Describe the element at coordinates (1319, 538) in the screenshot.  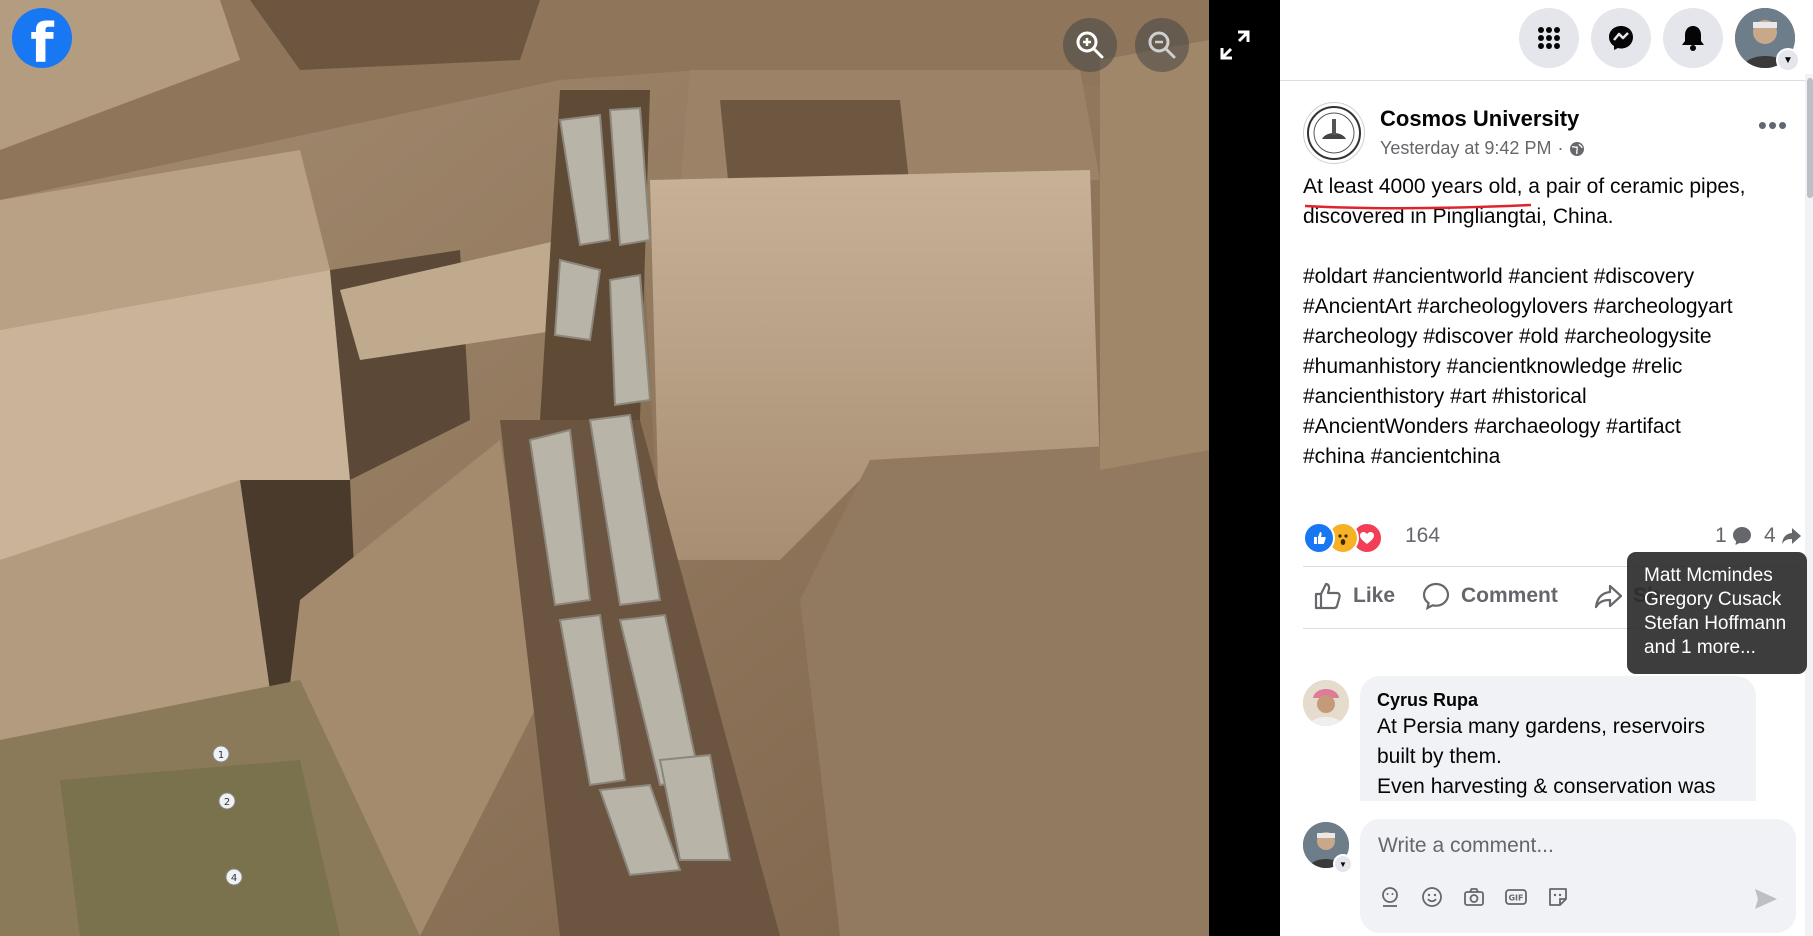
I see `like-reaction-icon` at that location.